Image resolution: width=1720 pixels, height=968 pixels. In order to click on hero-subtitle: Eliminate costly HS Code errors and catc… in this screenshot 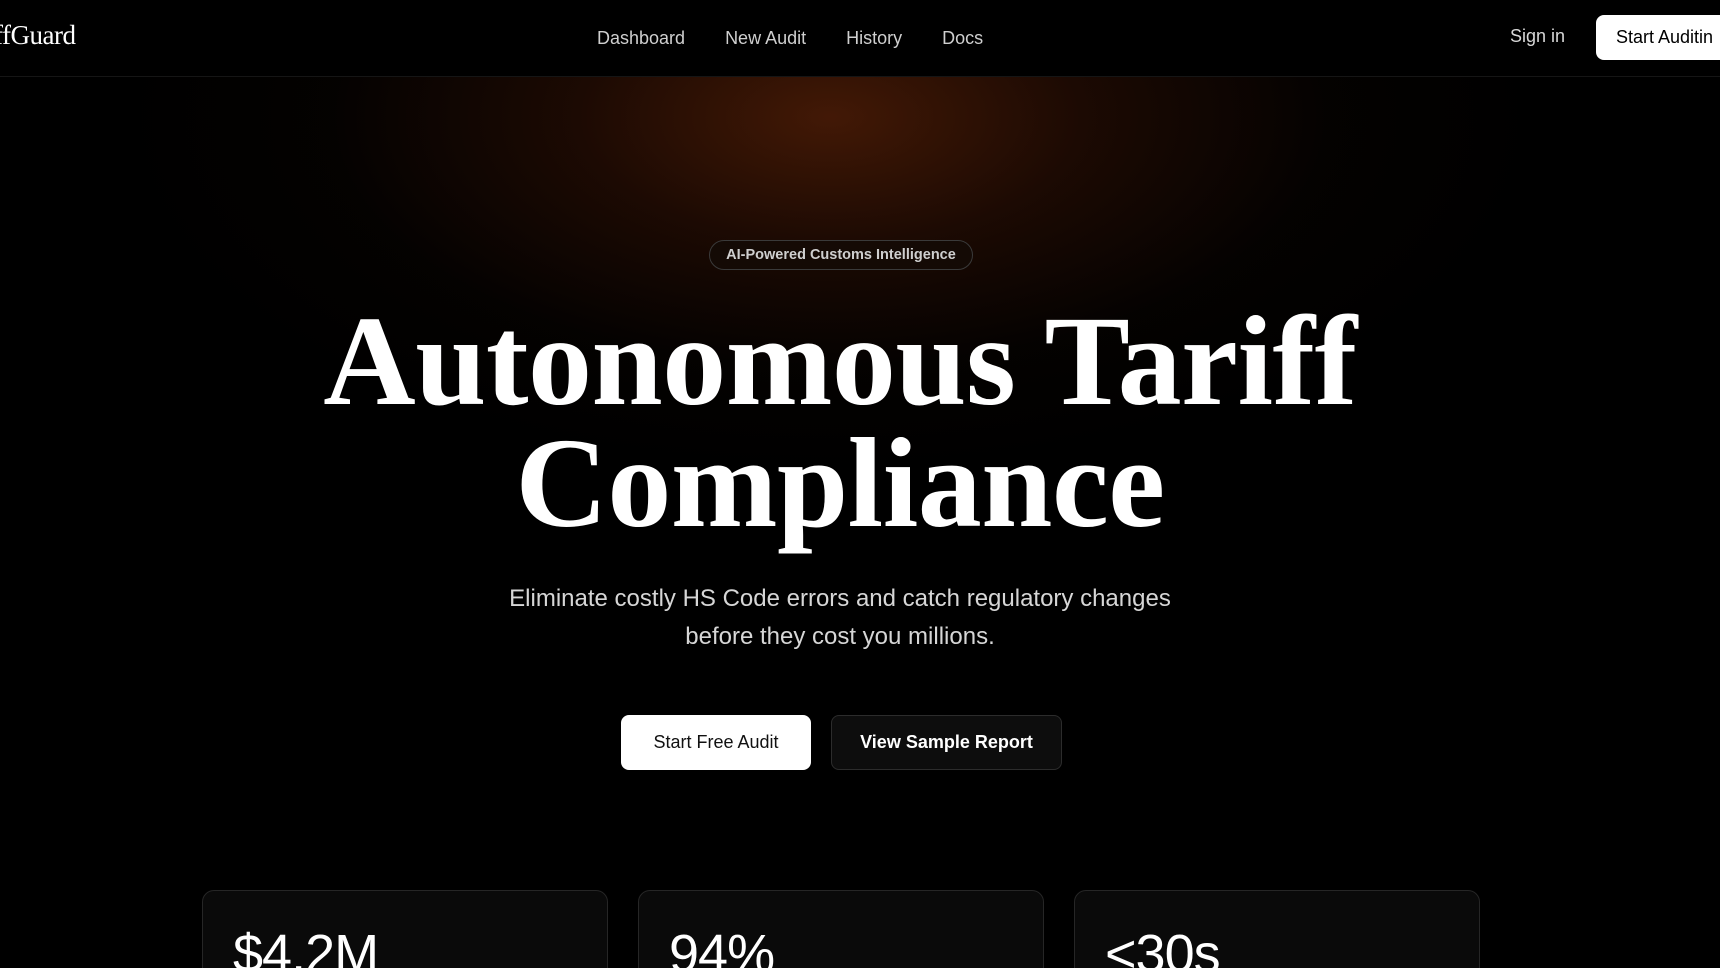, I will do `click(840, 618)`.